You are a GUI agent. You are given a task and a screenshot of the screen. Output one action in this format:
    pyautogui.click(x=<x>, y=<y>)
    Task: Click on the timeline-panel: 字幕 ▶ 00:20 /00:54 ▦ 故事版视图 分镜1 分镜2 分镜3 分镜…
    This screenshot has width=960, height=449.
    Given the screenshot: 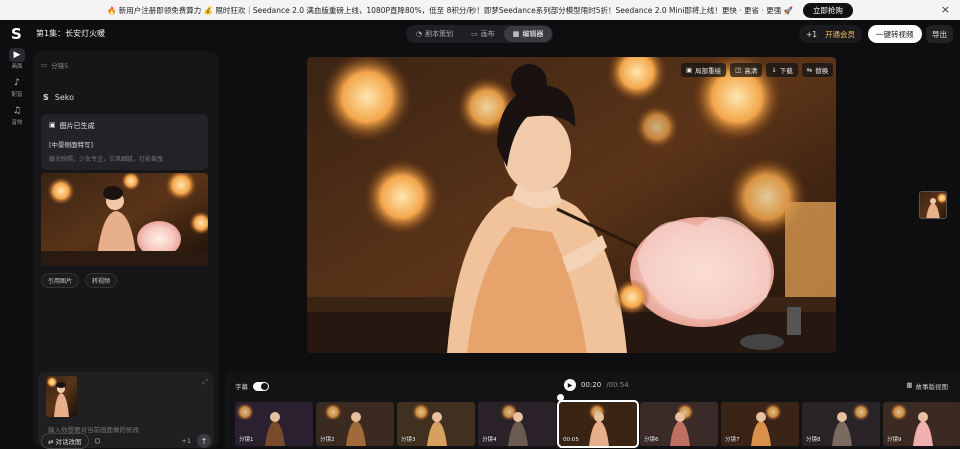 What is the action you would take?
    pyautogui.click(x=592, y=409)
    